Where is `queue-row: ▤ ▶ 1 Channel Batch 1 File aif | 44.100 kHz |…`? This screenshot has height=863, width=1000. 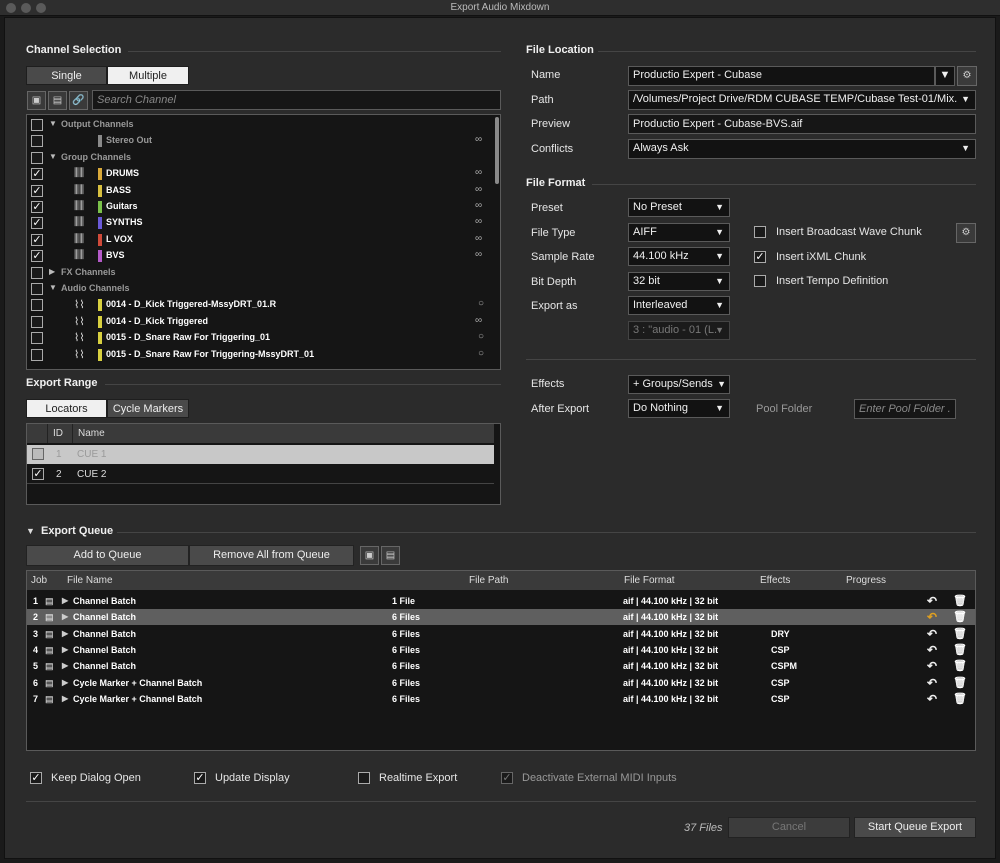 queue-row: ▤ ▶ 1 Channel Batch 1 File aif | 44.100 kHz |… is located at coordinates (501, 601).